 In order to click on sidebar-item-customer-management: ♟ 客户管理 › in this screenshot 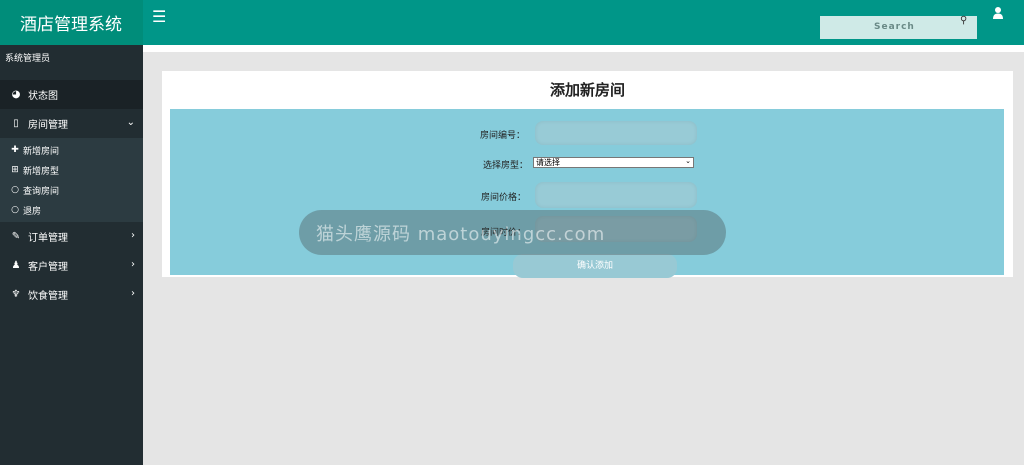, I will do `click(71, 265)`.